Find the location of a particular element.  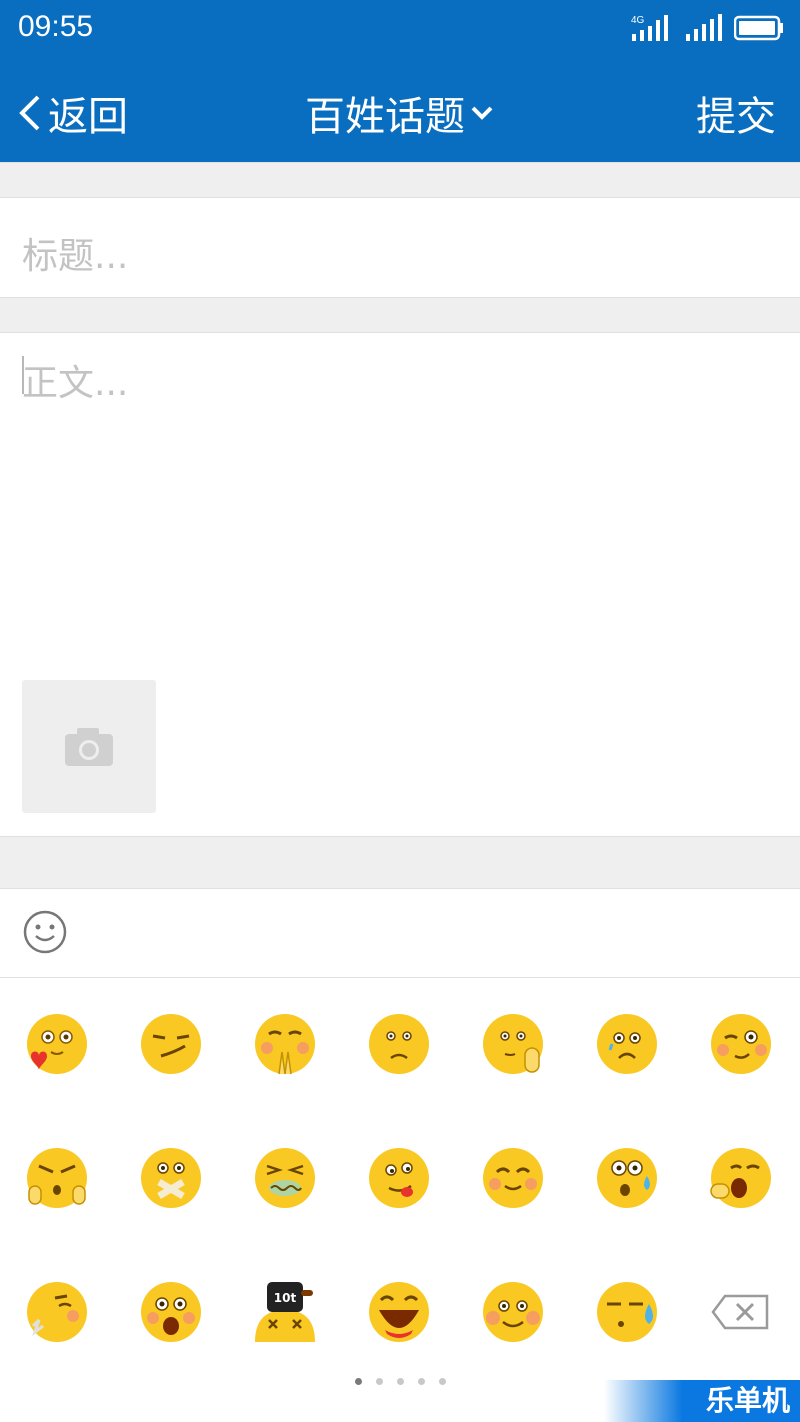

yawn-face-icon is located at coordinates (741, 1178).